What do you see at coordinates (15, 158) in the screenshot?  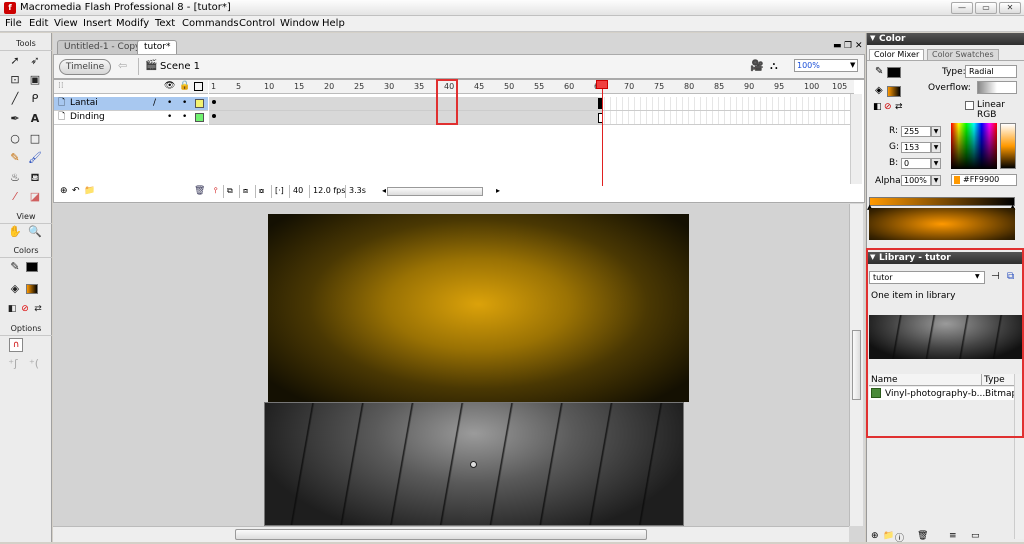 I see `pencil-tool-icon: ✎` at bounding box center [15, 158].